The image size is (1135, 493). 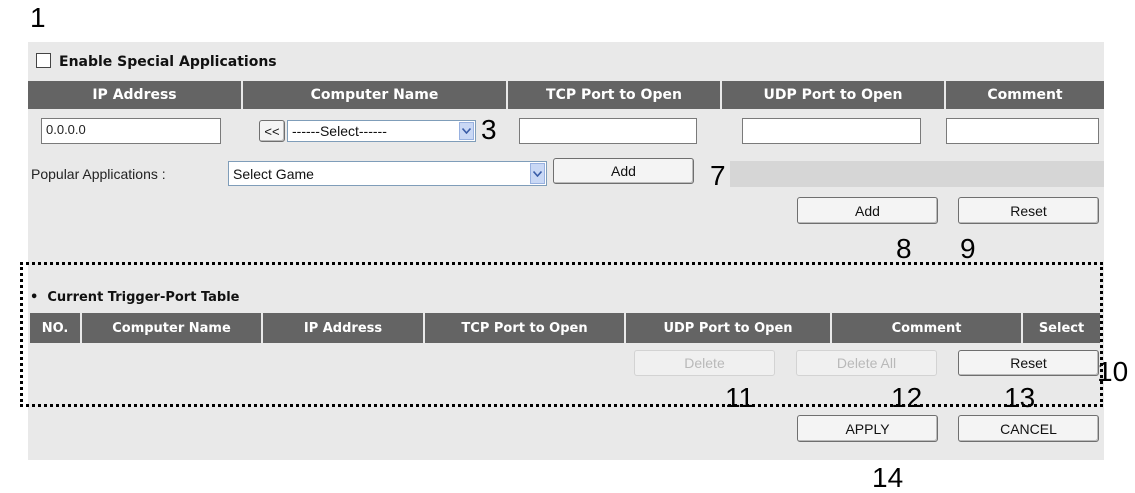 I want to click on trigger-header-computer-name: Computer Name, so click(x=171, y=328).